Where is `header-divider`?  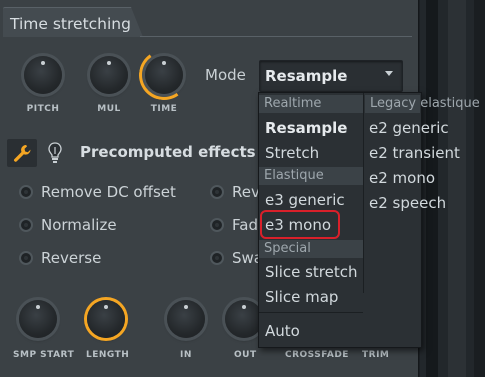 header-divider is located at coordinates (276, 36).